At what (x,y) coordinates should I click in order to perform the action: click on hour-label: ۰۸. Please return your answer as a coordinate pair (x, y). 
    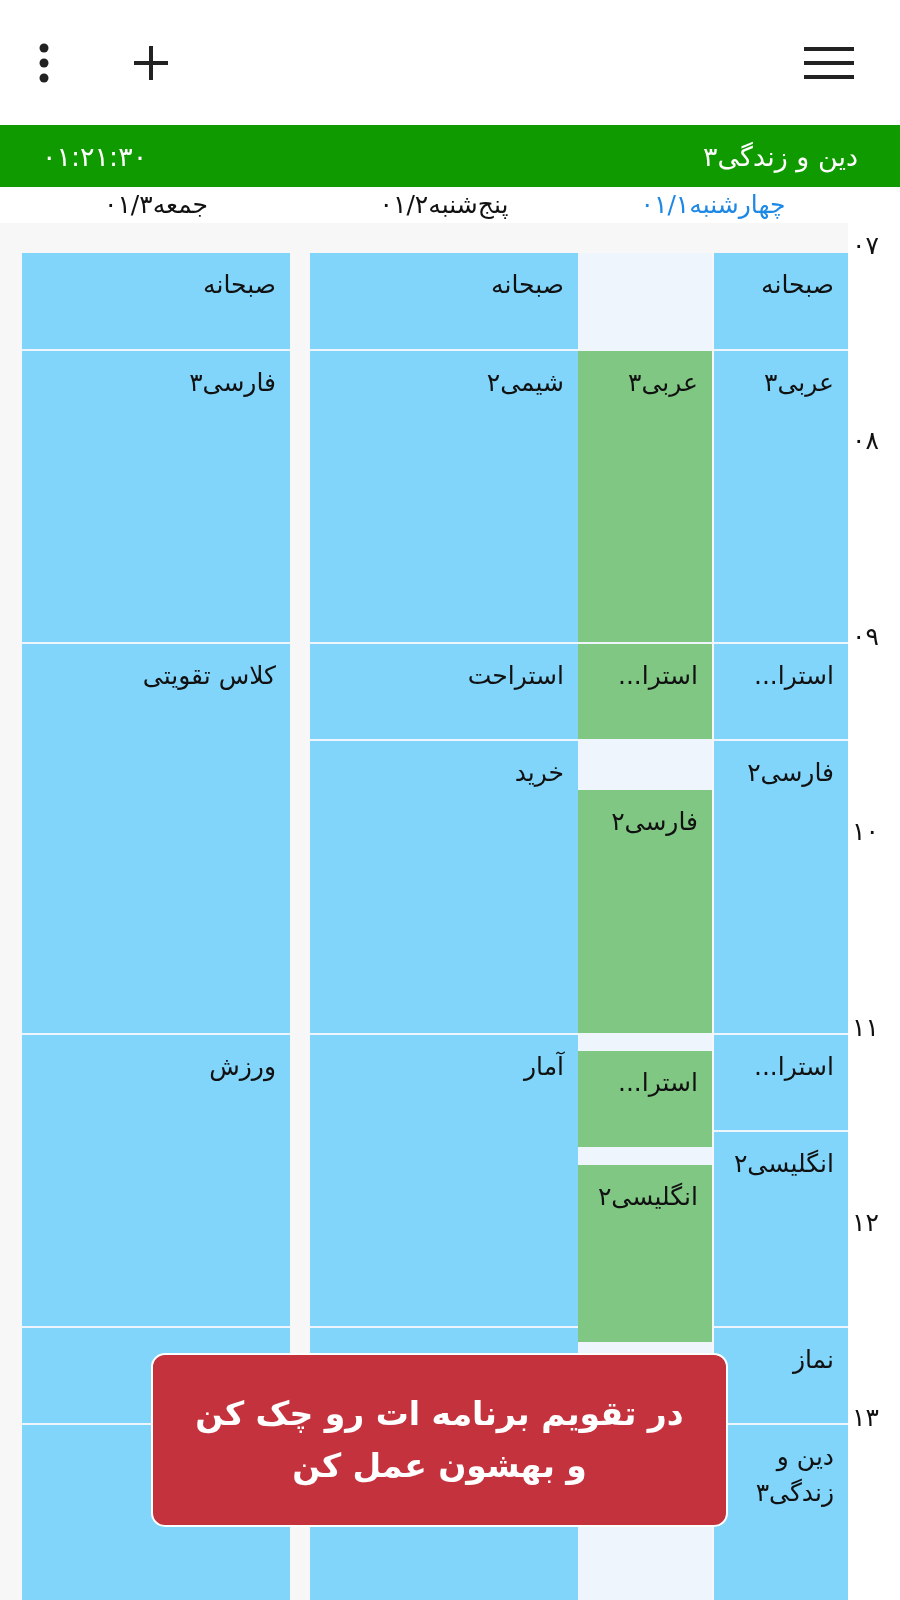
    Looking at the image, I should click on (865, 441).